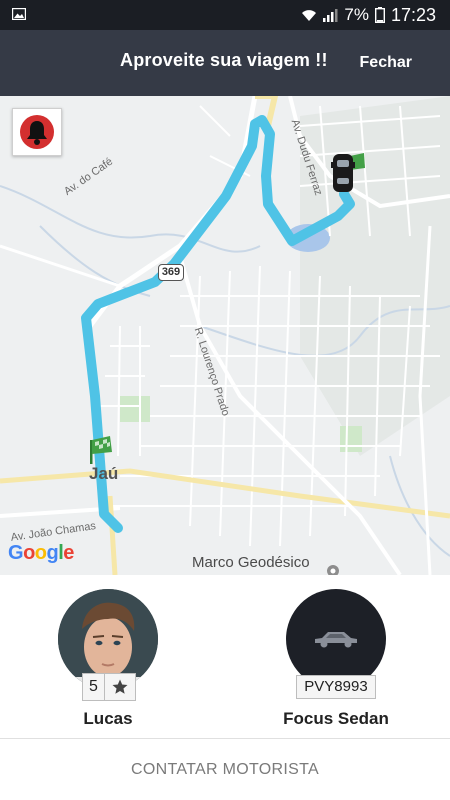  I want to click on driver-card: 5 Lucas, so click(108, 658).